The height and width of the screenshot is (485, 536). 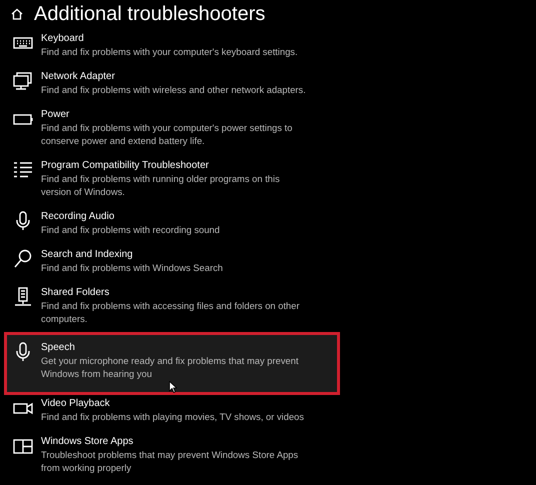 I want to click on troubleshooter-description: Find and fix problems with accessing files and folders on other computers., so click(x=170, y=312).